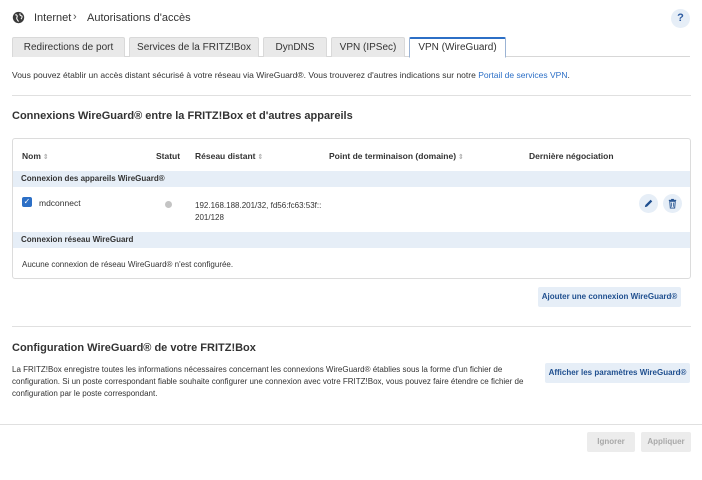  I want to click on page-title: Autorisations d'accès, so click(139, 18).